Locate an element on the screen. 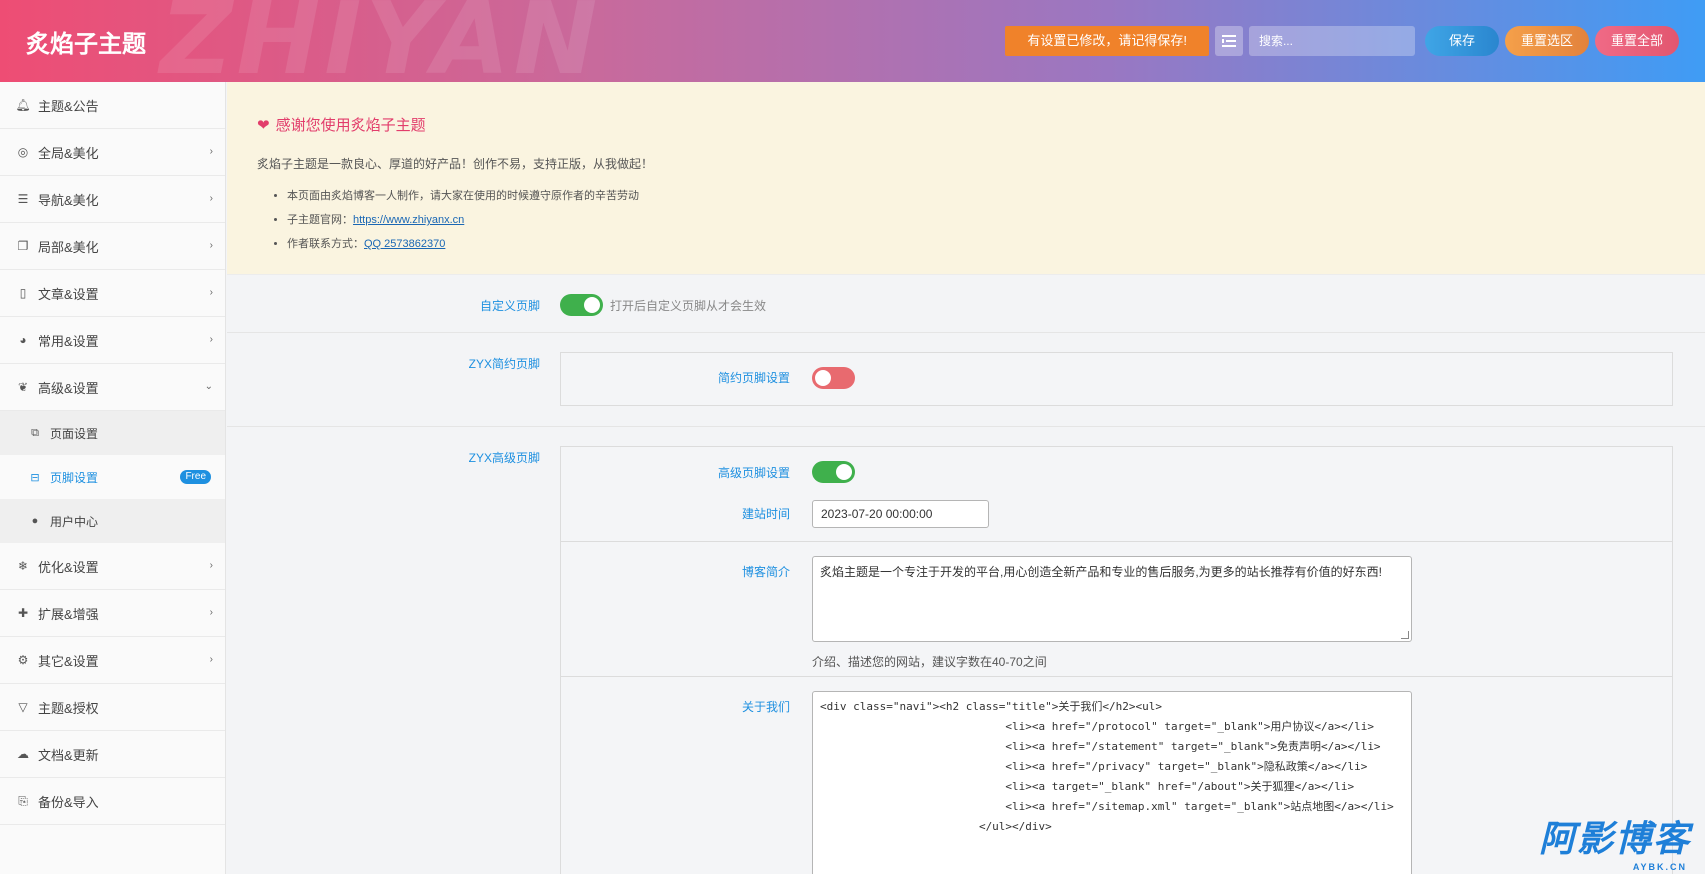 The image size is (1705, 874). sidebar-submenu: ⧉ 页面设置 ⊟ 页脚设置 Free ● 用户中心 is located at coordinates (112, 477).